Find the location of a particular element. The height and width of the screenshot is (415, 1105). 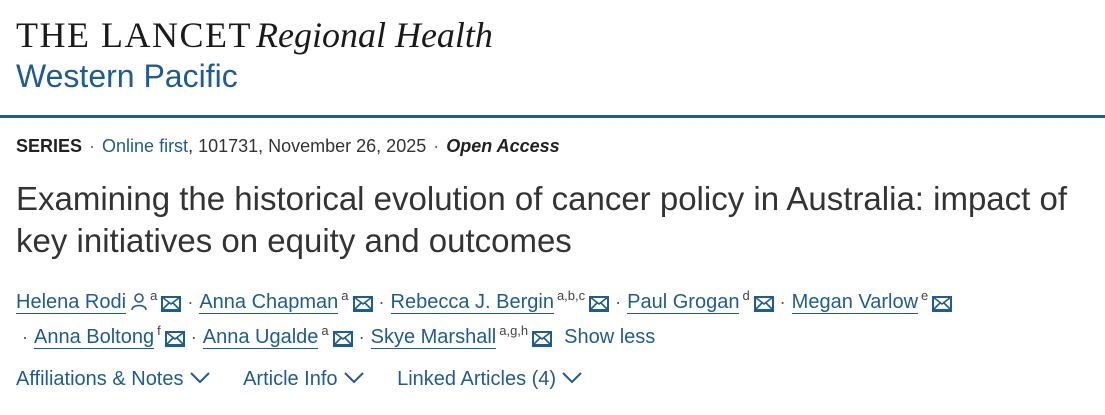

tab-linked-articles: Linked Articles (4) is located at coordinates (489, 379).